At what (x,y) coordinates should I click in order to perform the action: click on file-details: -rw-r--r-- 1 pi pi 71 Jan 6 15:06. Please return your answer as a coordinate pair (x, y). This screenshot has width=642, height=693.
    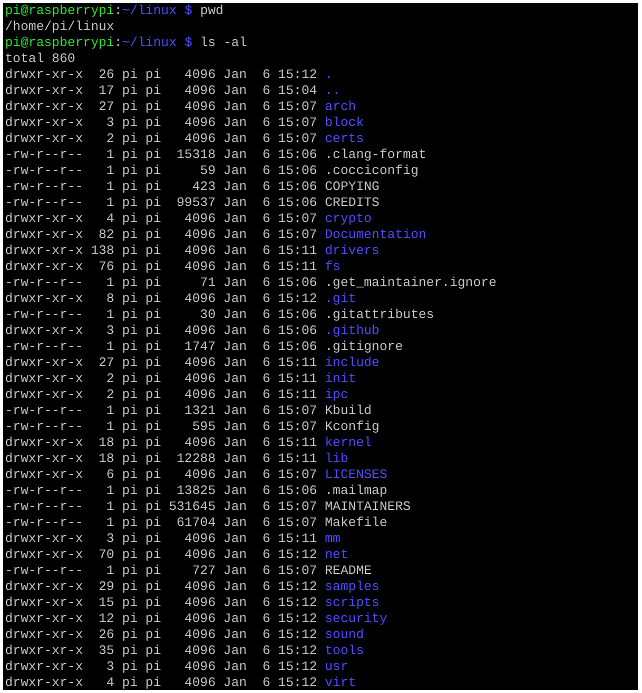
    Looking at the image, I should click on (161, 283).